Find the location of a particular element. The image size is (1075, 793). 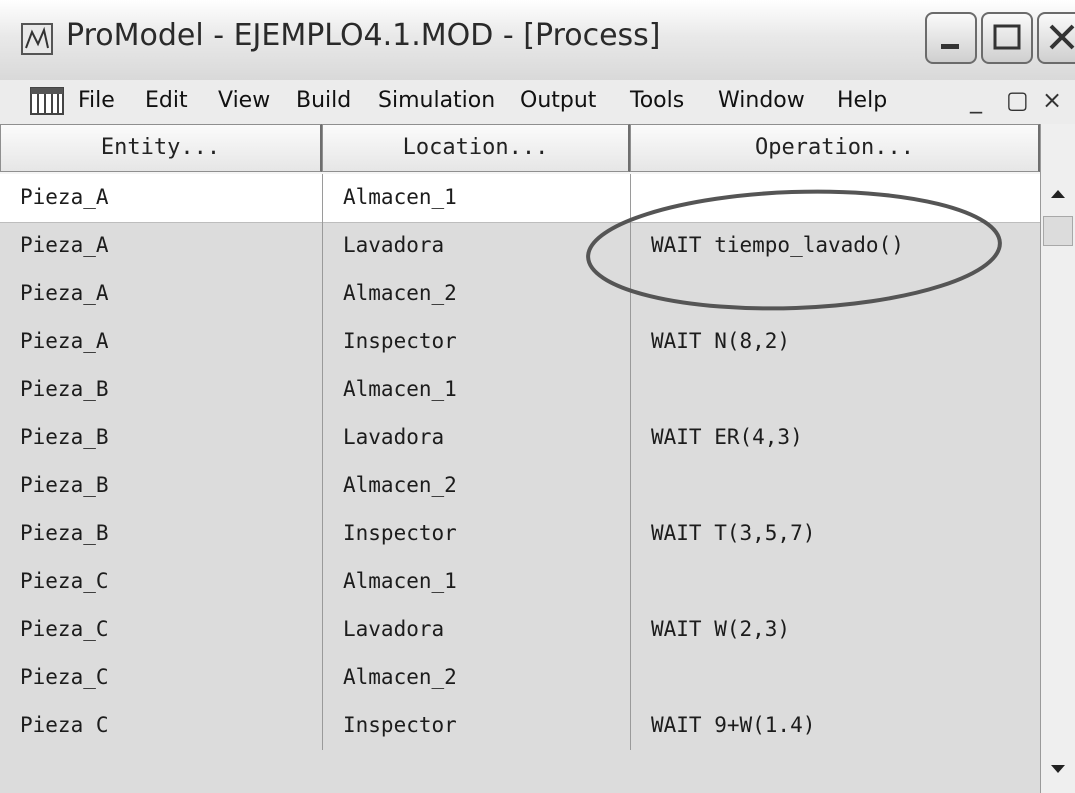

minimize-button is located at coordinates (951, 38).